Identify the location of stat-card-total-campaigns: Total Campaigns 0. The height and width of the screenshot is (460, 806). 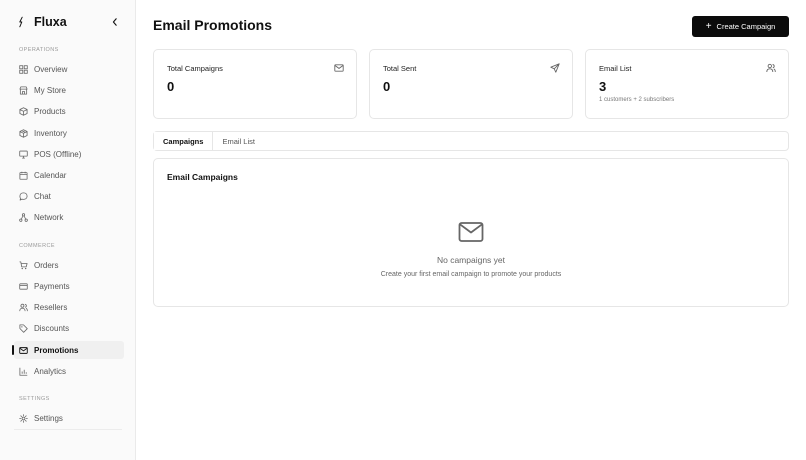
(255, 84).